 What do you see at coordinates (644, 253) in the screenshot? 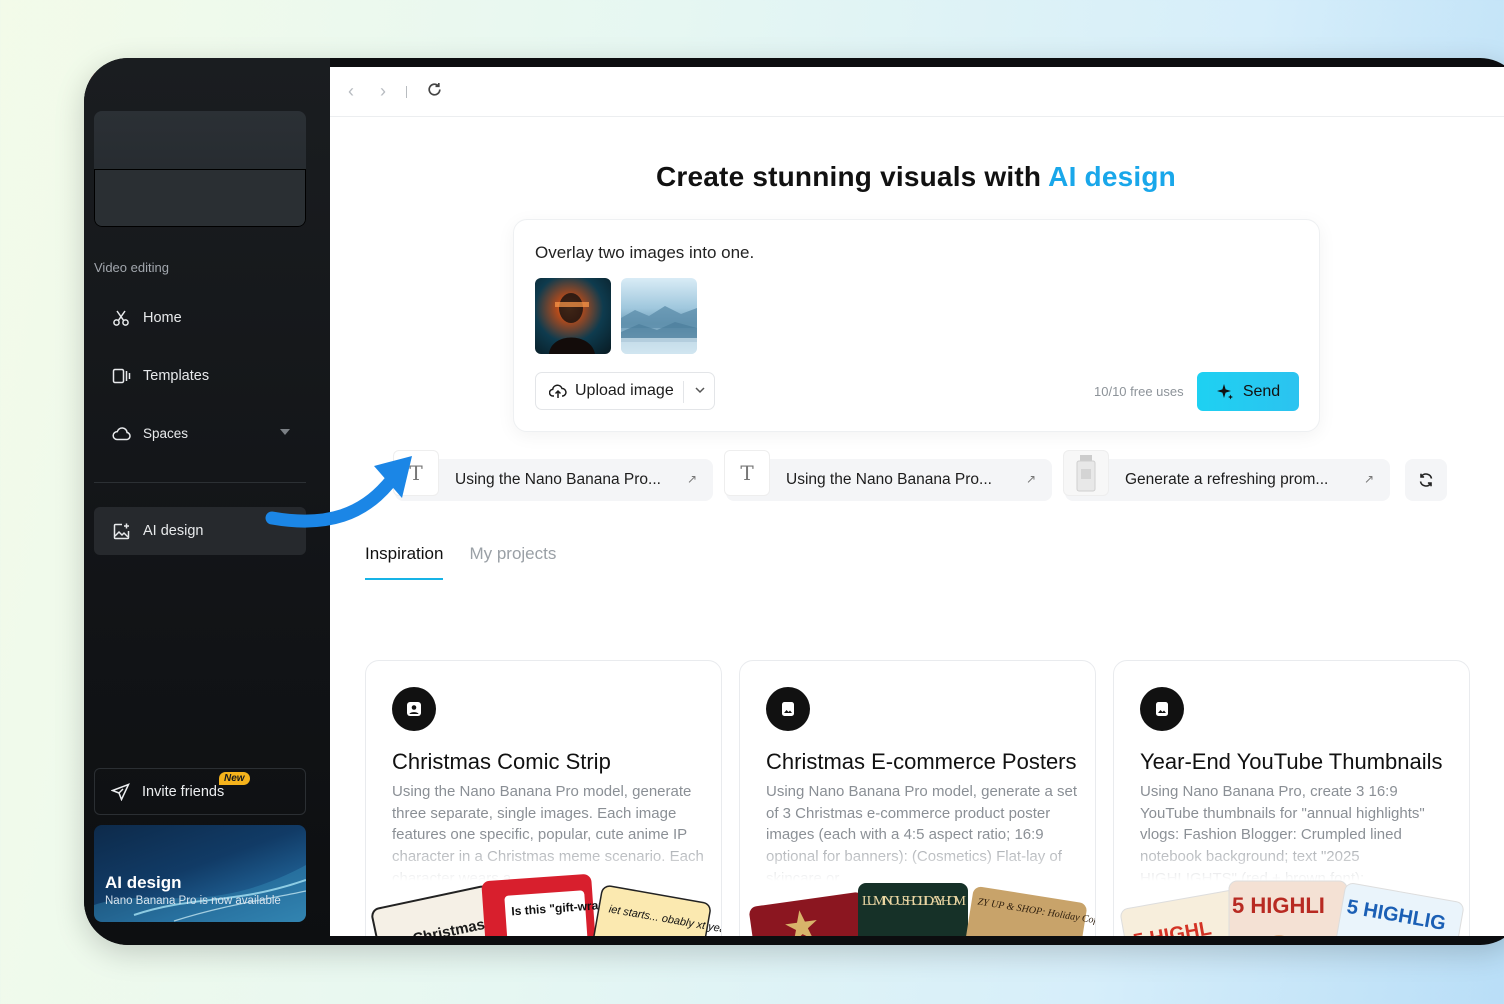
I see `prompt-input: Overlay two images into one.` at bounding box center [644, 253].